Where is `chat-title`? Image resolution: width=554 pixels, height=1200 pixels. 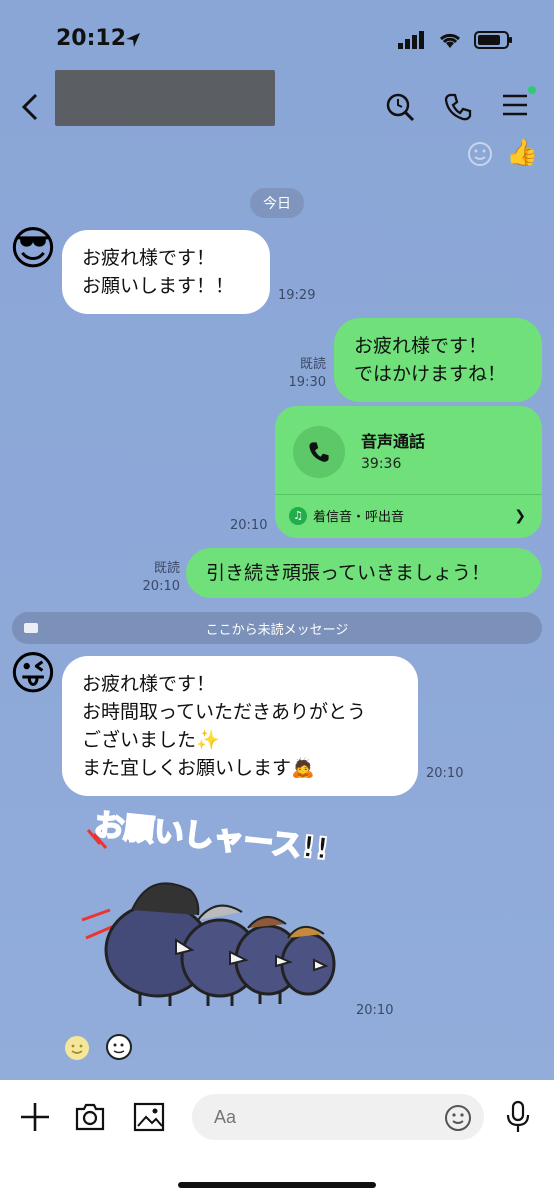
chat-title is located at coordinates (165, 98).